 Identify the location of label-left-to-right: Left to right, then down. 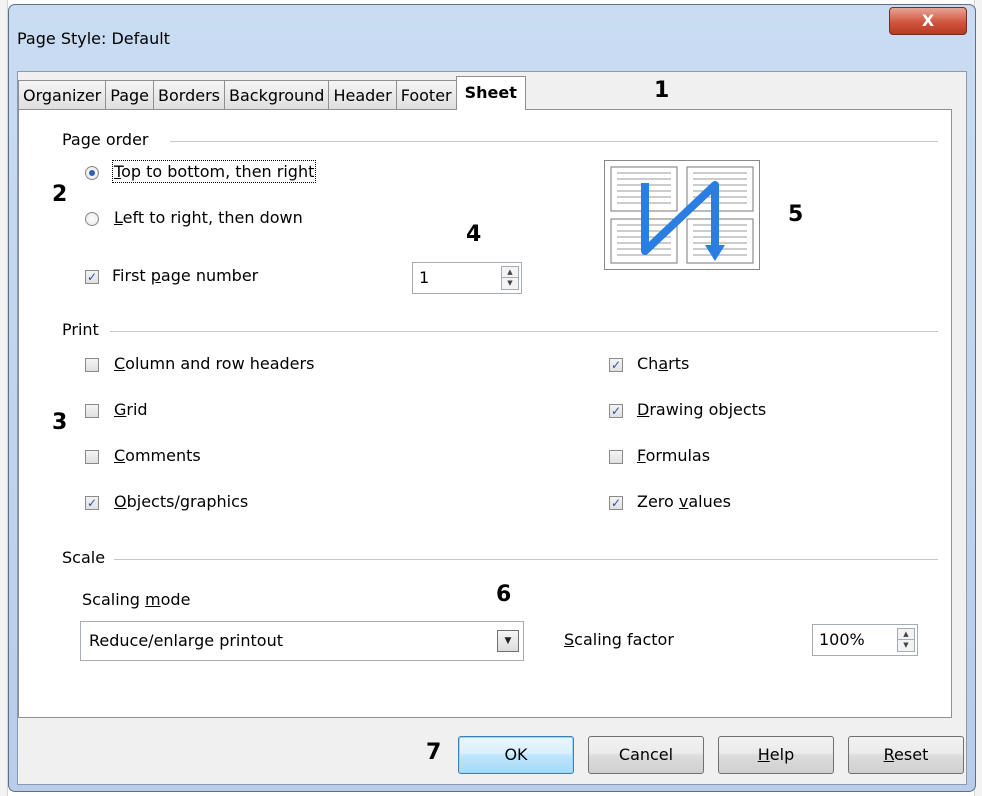
(208, 217).